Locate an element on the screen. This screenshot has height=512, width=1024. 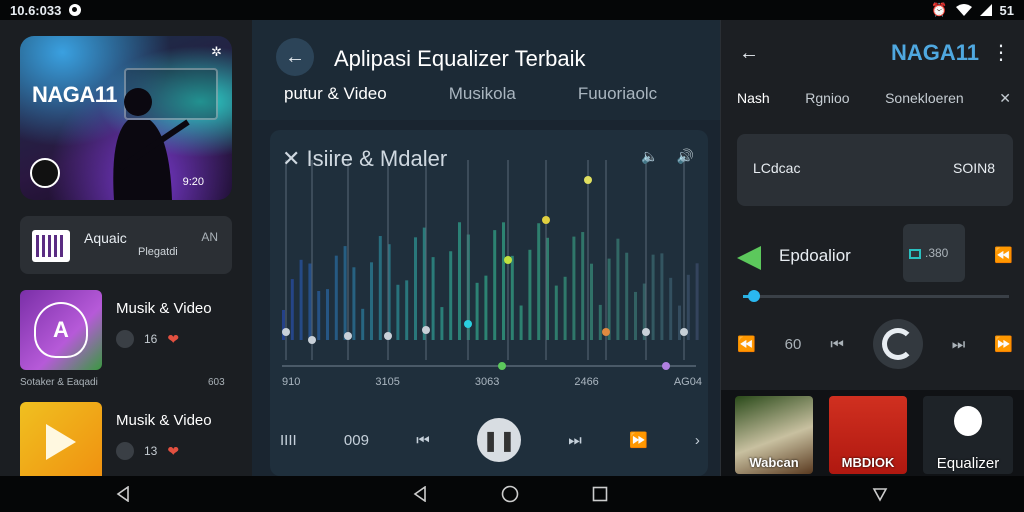
pause-button: ❚❚ is located at coordinates (498, 440).